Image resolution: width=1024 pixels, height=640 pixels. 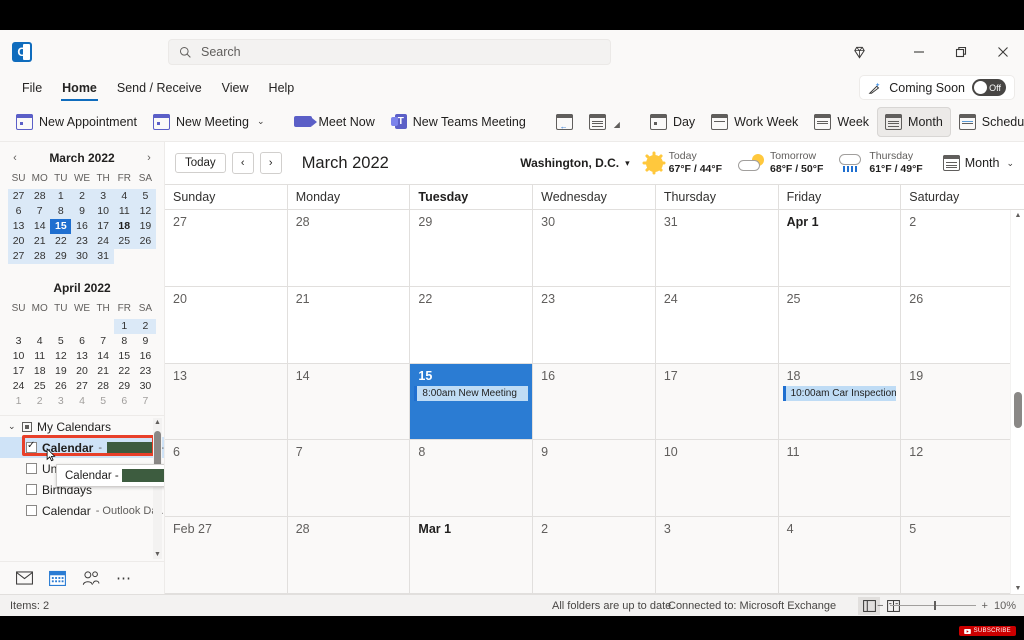 I want to click on mini-cal-day: 12, so click(x=145, y=211).